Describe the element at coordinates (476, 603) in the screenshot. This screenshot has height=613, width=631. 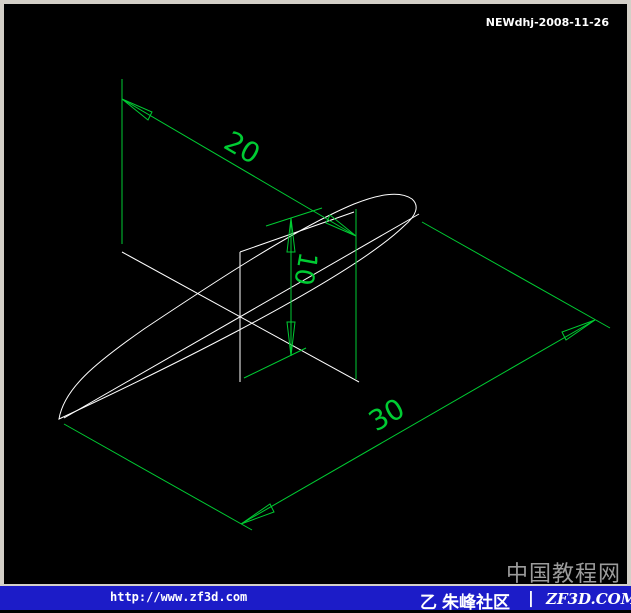
I see `footer-community-name: 朱峰社区` at that location.